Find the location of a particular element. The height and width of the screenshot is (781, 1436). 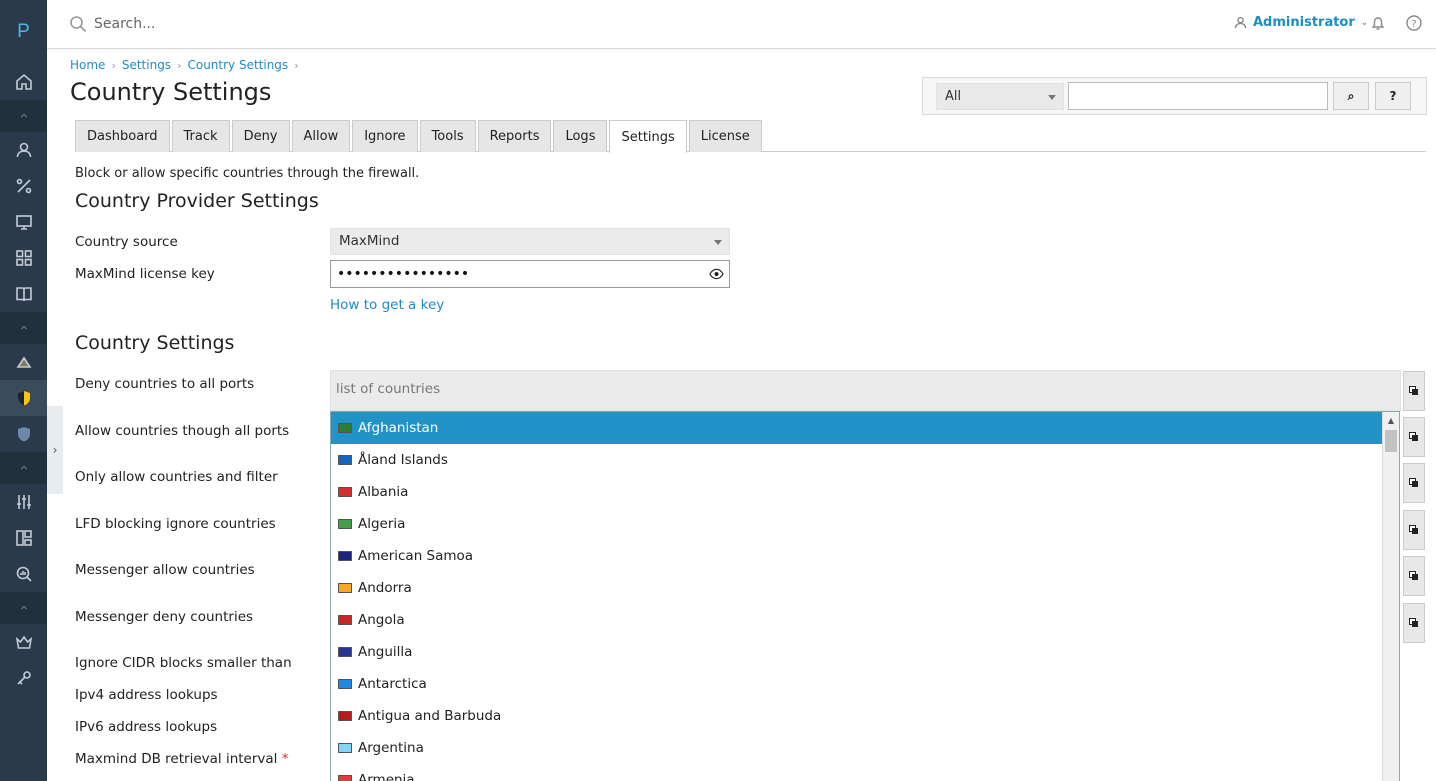

filter-search-input is located at coordinates (1198, 96).